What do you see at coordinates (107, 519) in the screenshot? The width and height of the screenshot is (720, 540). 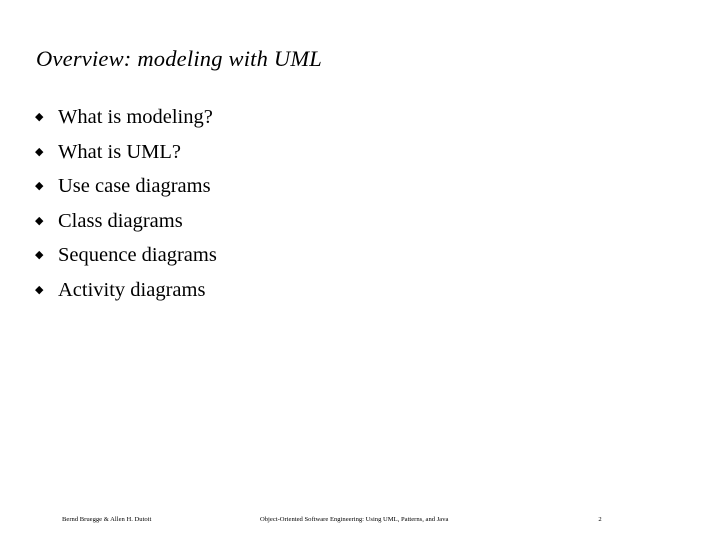 I see `footer-authors: Bernd Bruegge & Allen H. Dutoit` at bounding box center [107, 519].